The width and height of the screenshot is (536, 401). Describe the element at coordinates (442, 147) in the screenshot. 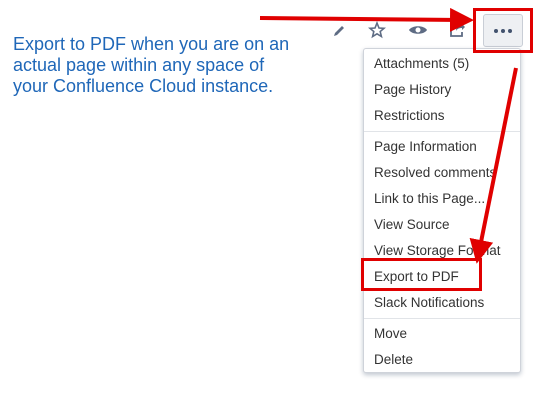

I see `menu-item-page-information: Page Information` at that location.